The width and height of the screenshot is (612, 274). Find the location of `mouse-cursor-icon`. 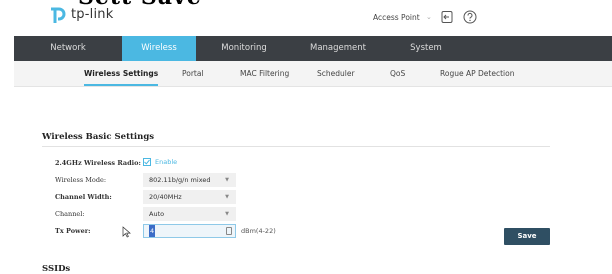

mouse-cursor-icon is located at coordinates (126, 232).